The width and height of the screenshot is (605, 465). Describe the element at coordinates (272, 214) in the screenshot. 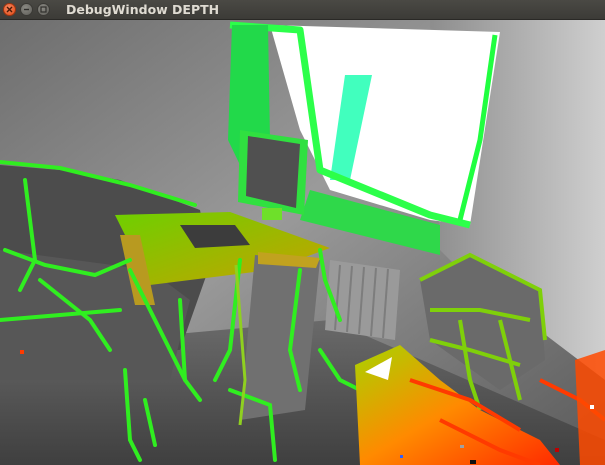

I see `monitor-stand` at that location.